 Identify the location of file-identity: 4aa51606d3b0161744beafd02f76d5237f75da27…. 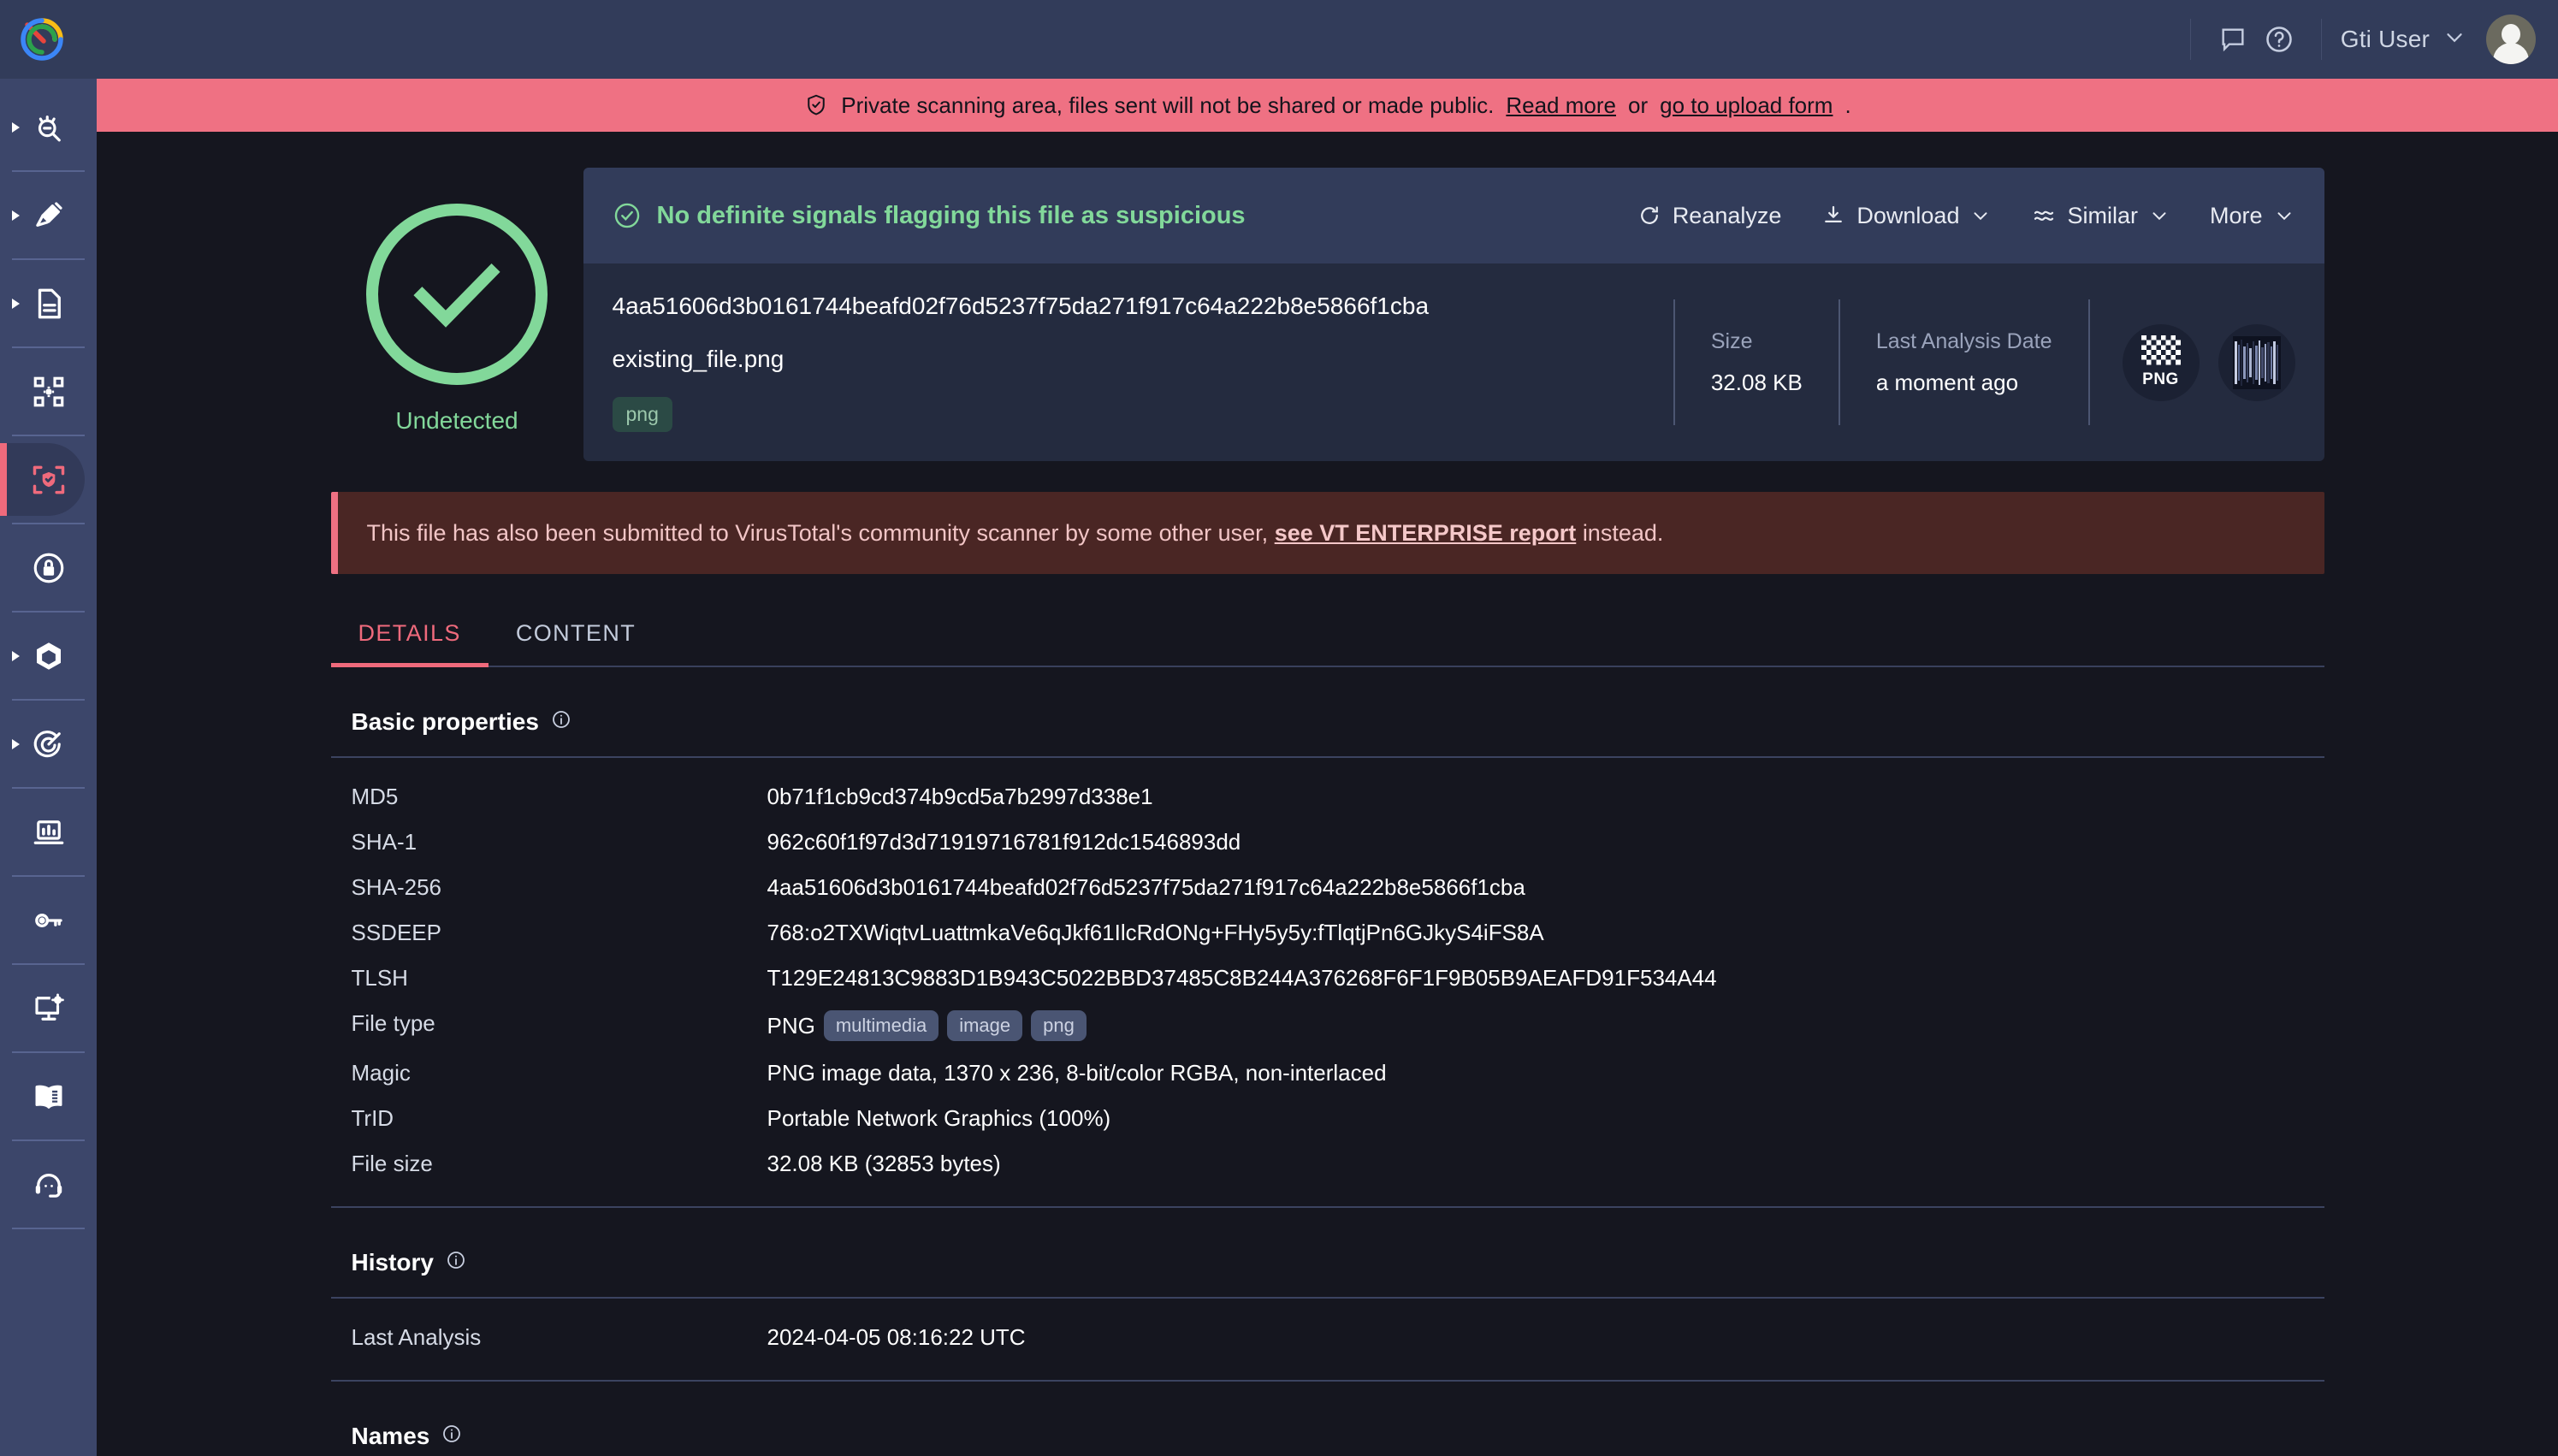
(1138, 363).